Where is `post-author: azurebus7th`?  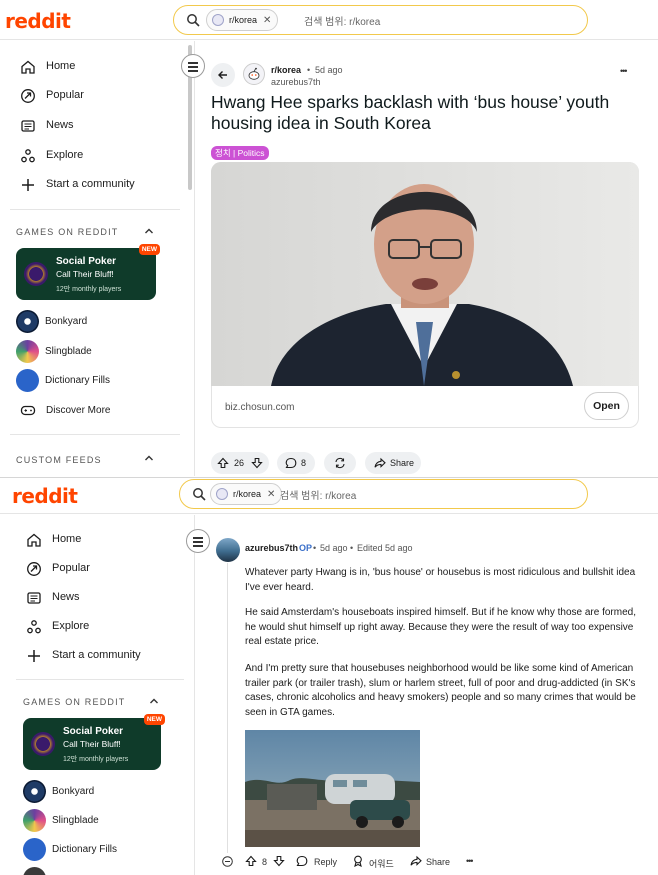 post-author: azurebus7th is located at coordinates (296, 82).